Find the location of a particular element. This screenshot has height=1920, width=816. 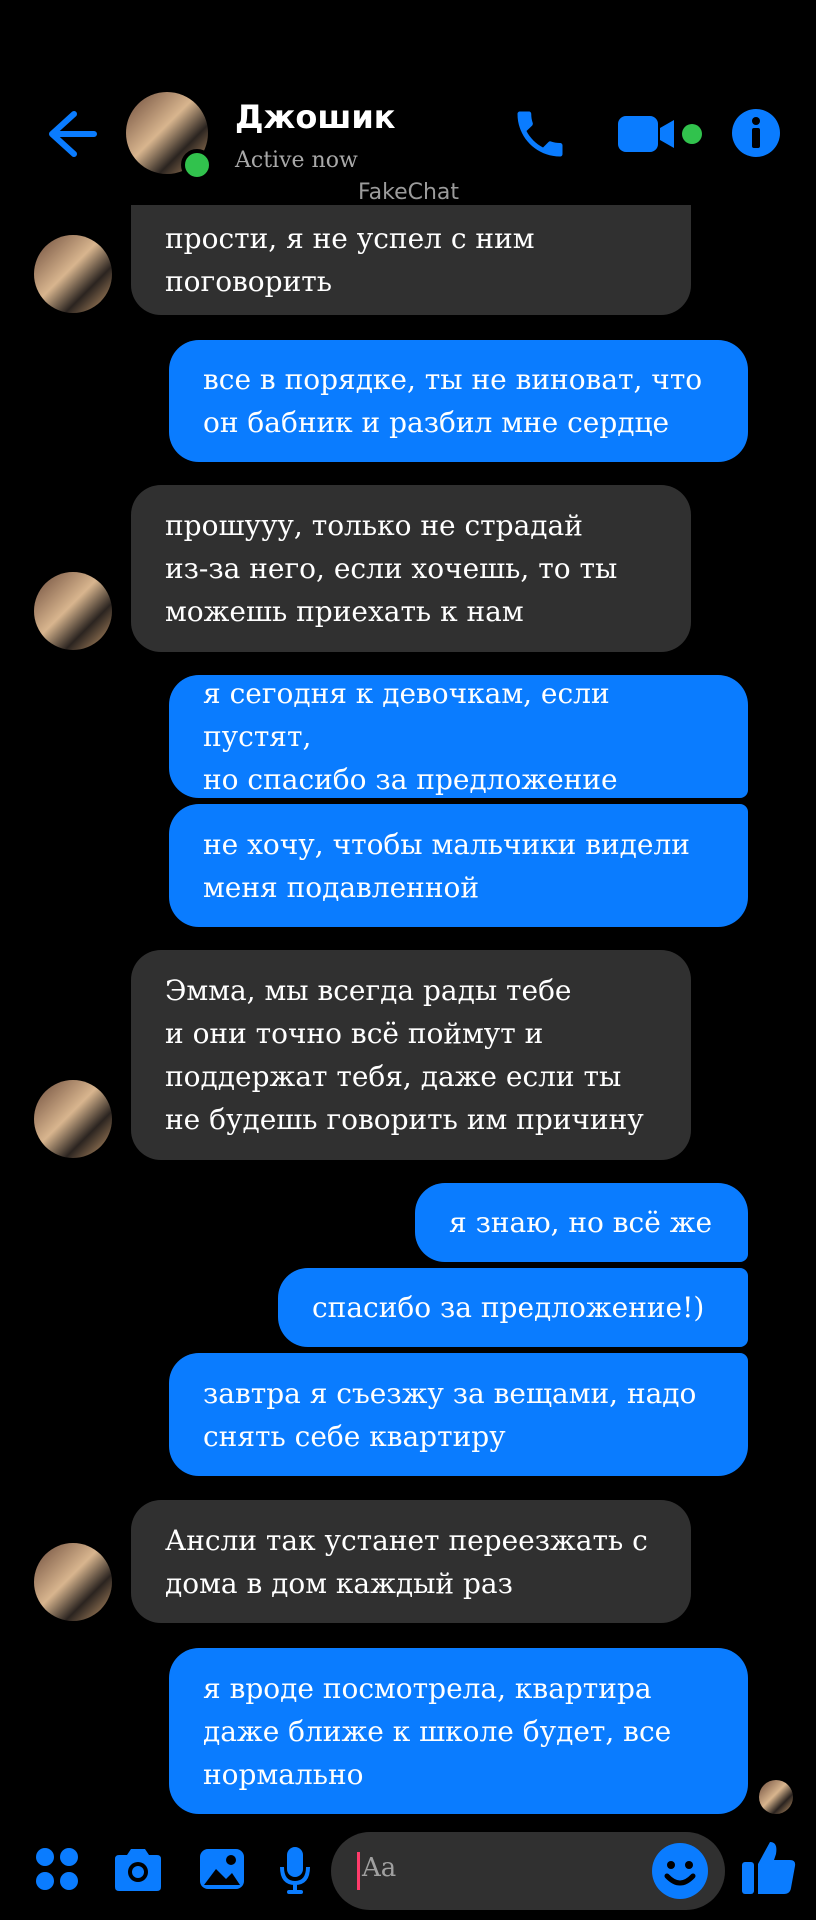

apps-grid-icon is located at coordinates (57, 1869).